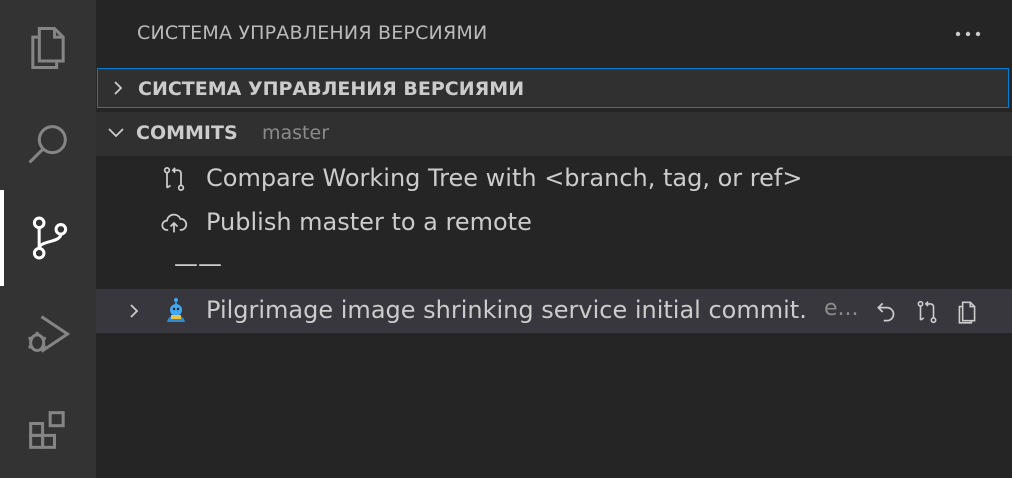 Image resolution: width=1012 pixels, height=478 pixels. Describe the element at coordinates (331, 89) in the screenshot. I see `scm-section-title: СИСТЕМА УПРАВЛЕНИЯ ВЕРСИЯМИ` at that location.